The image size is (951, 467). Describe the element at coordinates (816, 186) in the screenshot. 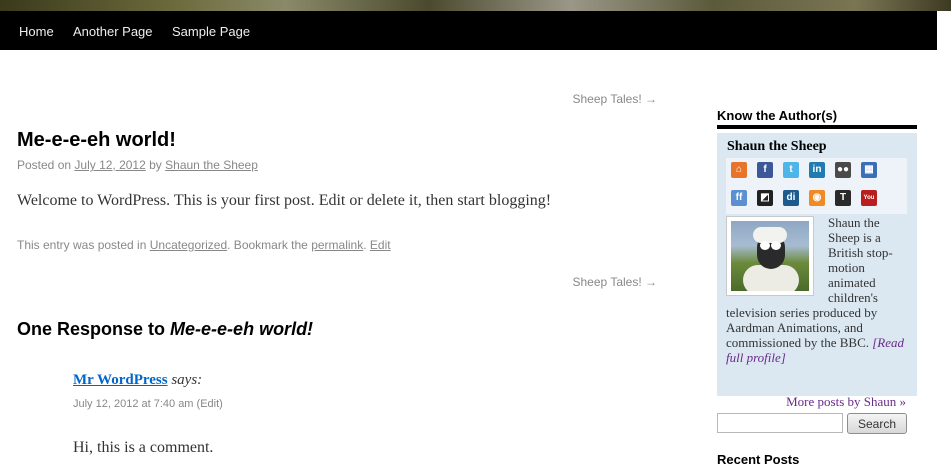

I see `social-icons-panel: ⌂ f t in ●● ▦ ff ◩ di ◉ T You` at that location.